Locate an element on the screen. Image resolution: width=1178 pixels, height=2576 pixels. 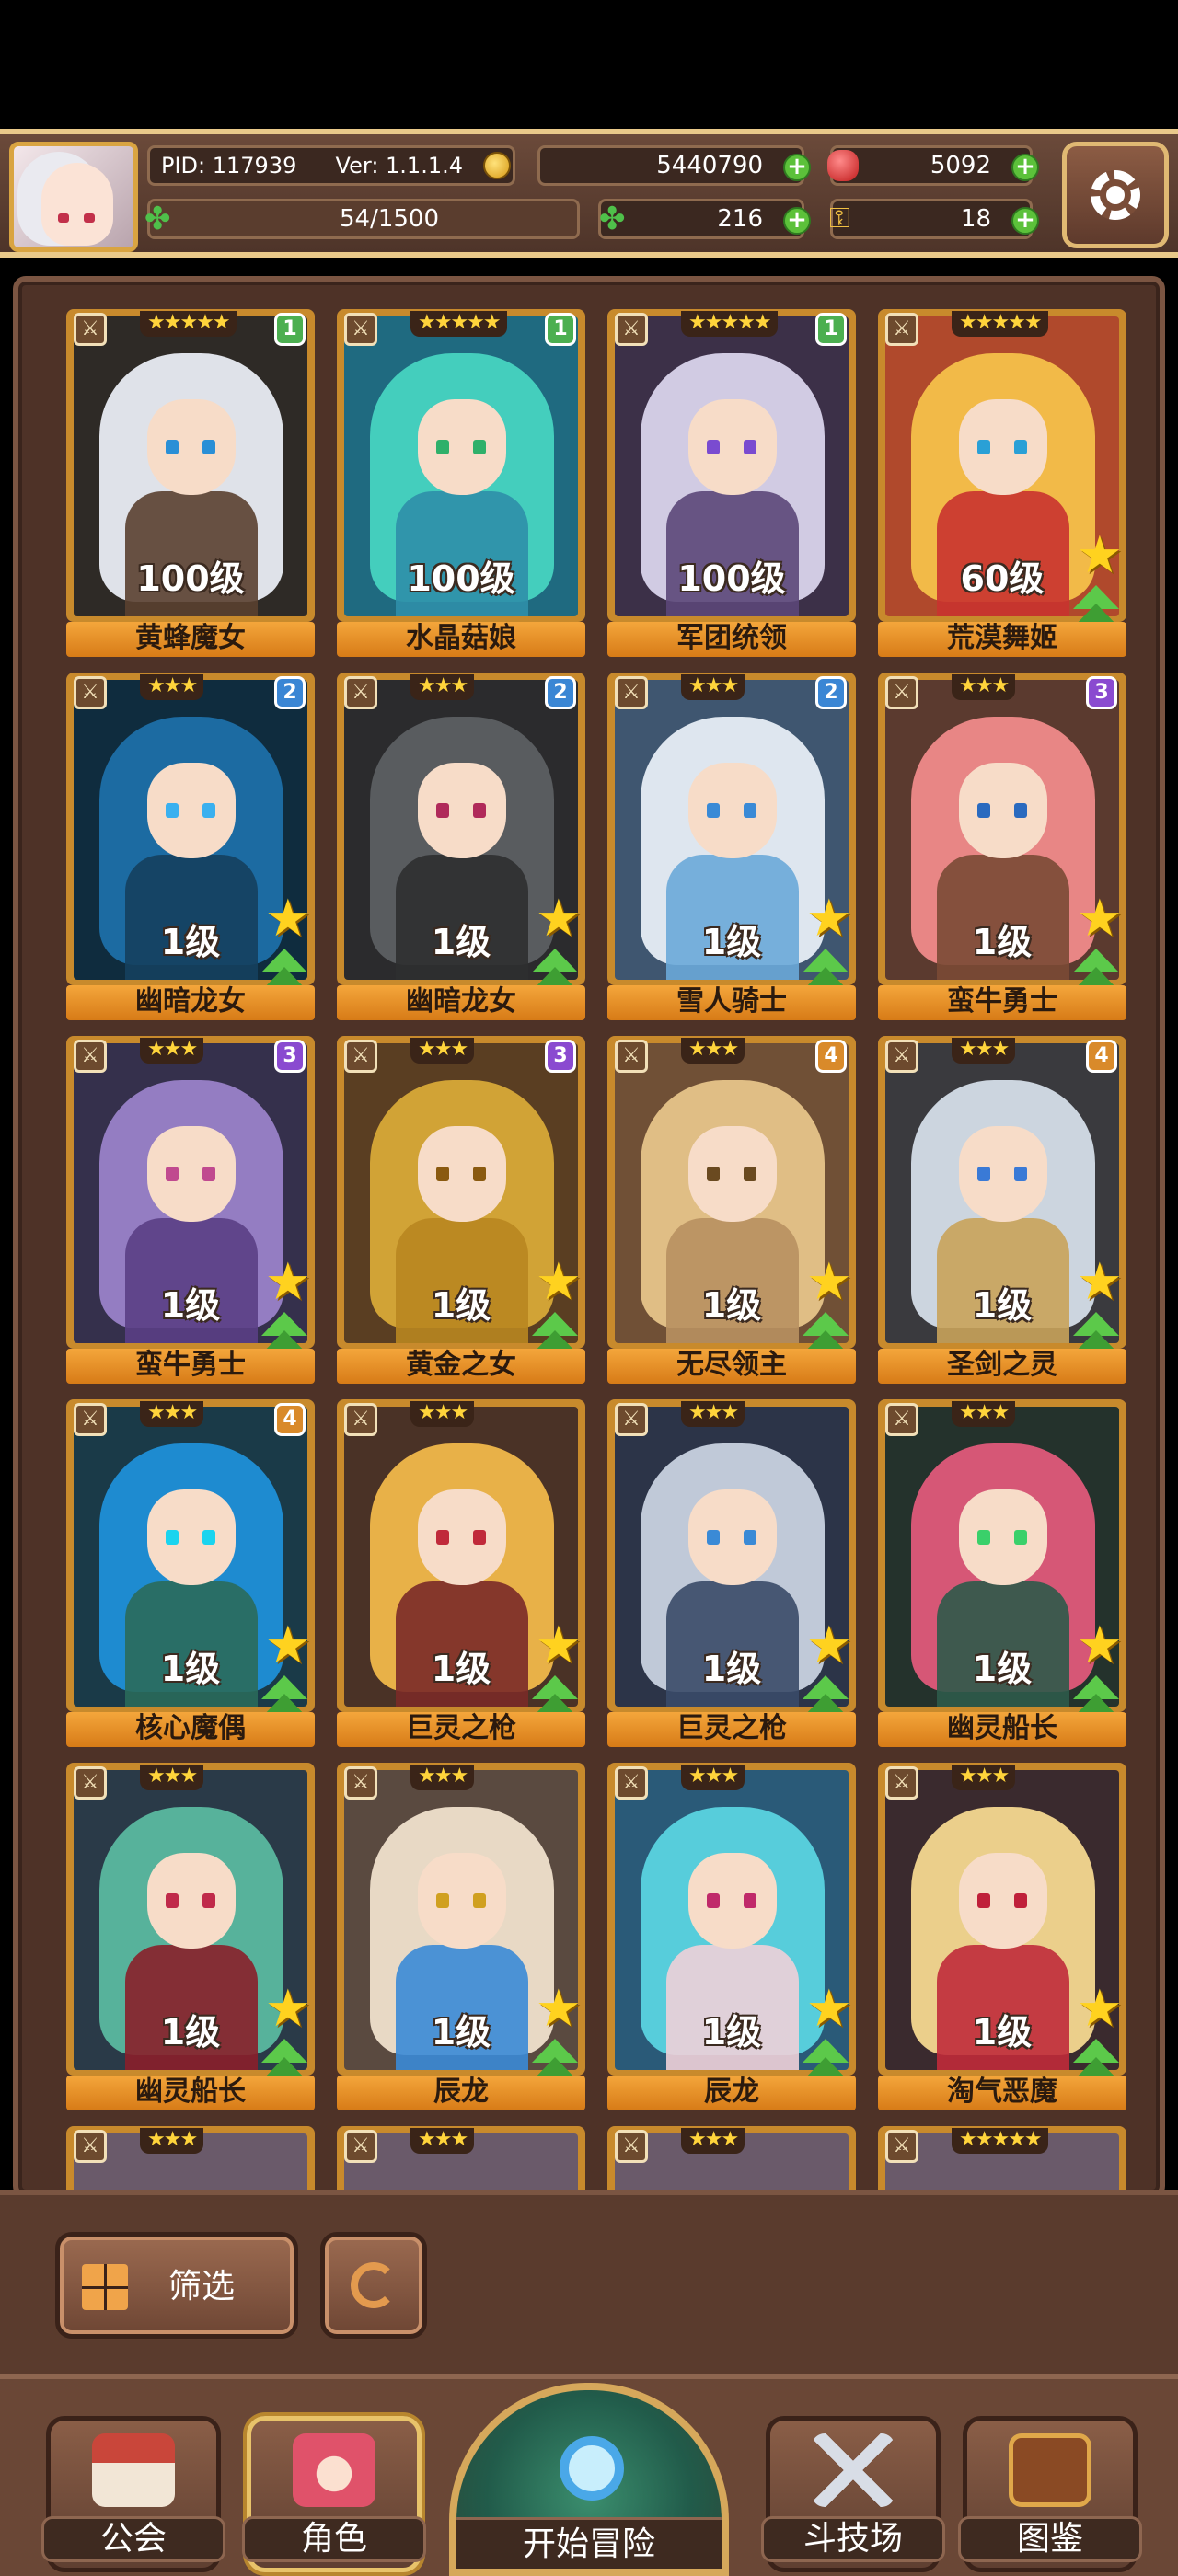
nav-characters: 角色 is located at coordinates (334, 2494).